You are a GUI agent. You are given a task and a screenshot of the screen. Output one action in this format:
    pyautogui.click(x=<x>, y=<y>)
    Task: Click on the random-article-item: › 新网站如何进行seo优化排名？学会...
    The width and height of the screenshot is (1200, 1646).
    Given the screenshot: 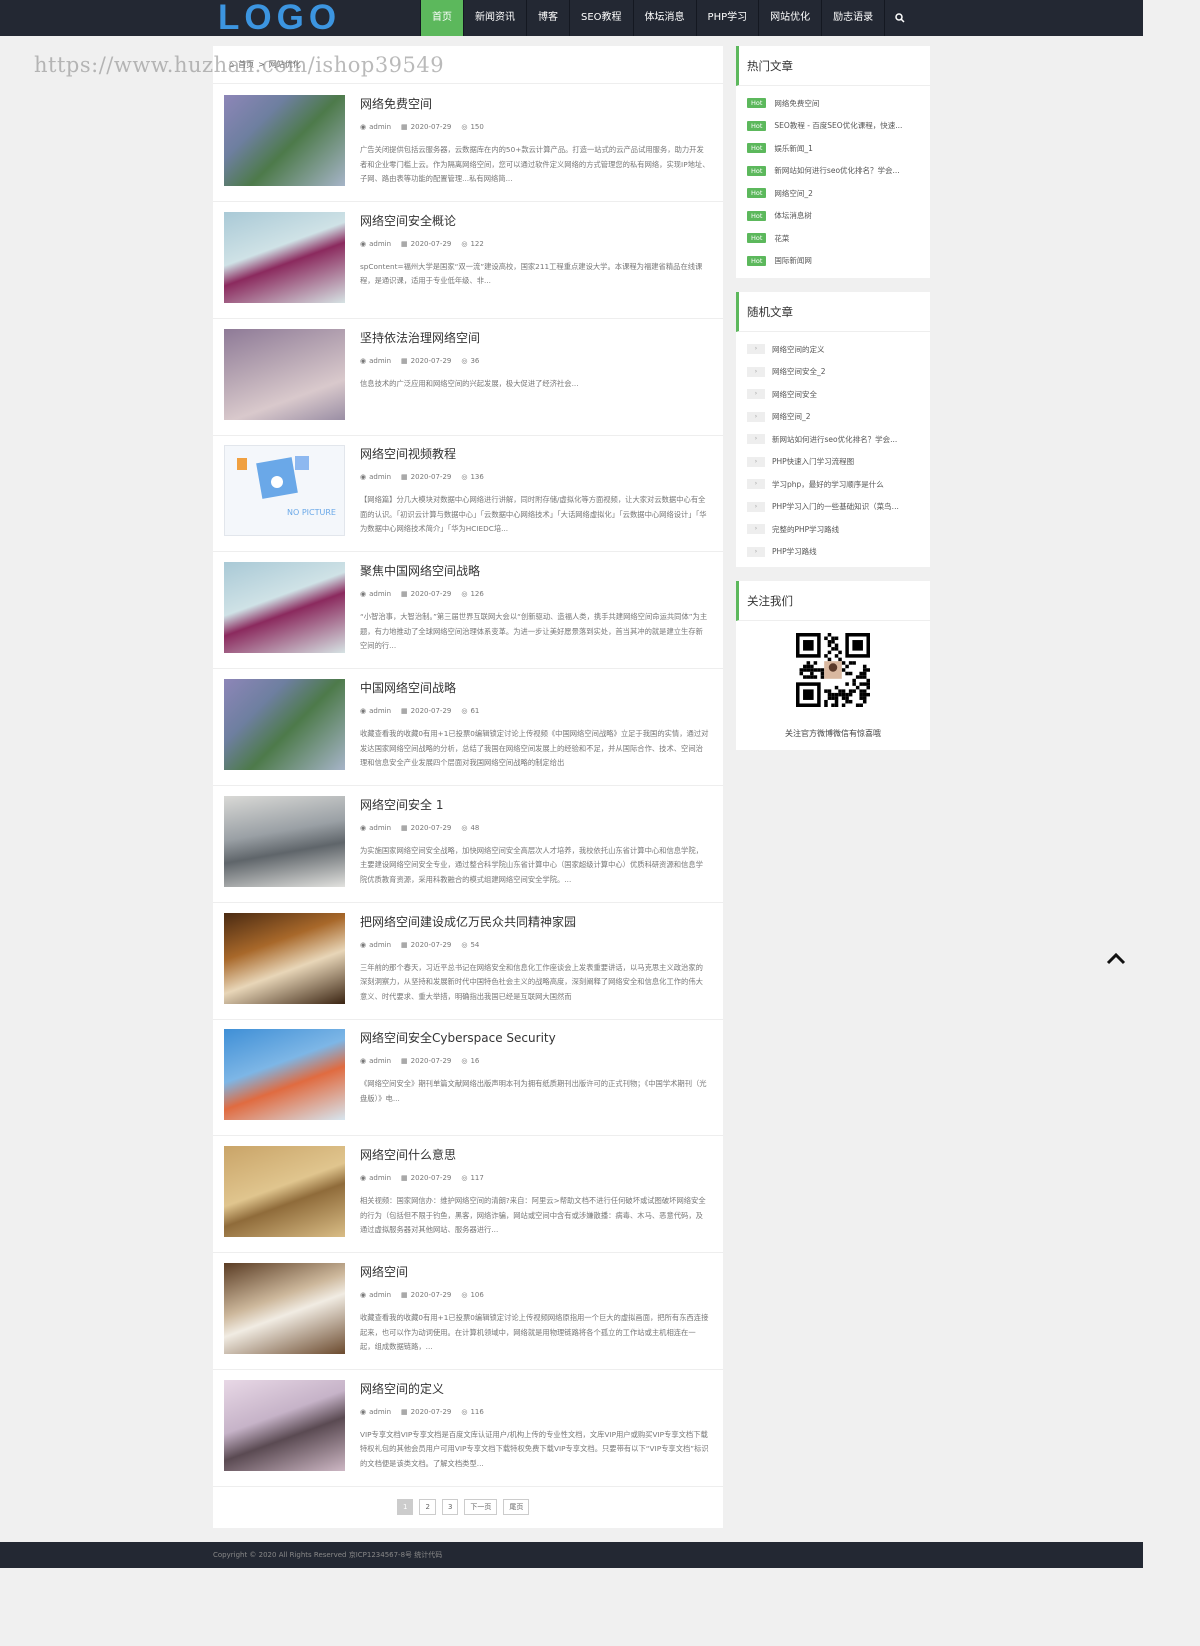 What is the action you would take?
    pyautogui.click(x=833, y=439)
    